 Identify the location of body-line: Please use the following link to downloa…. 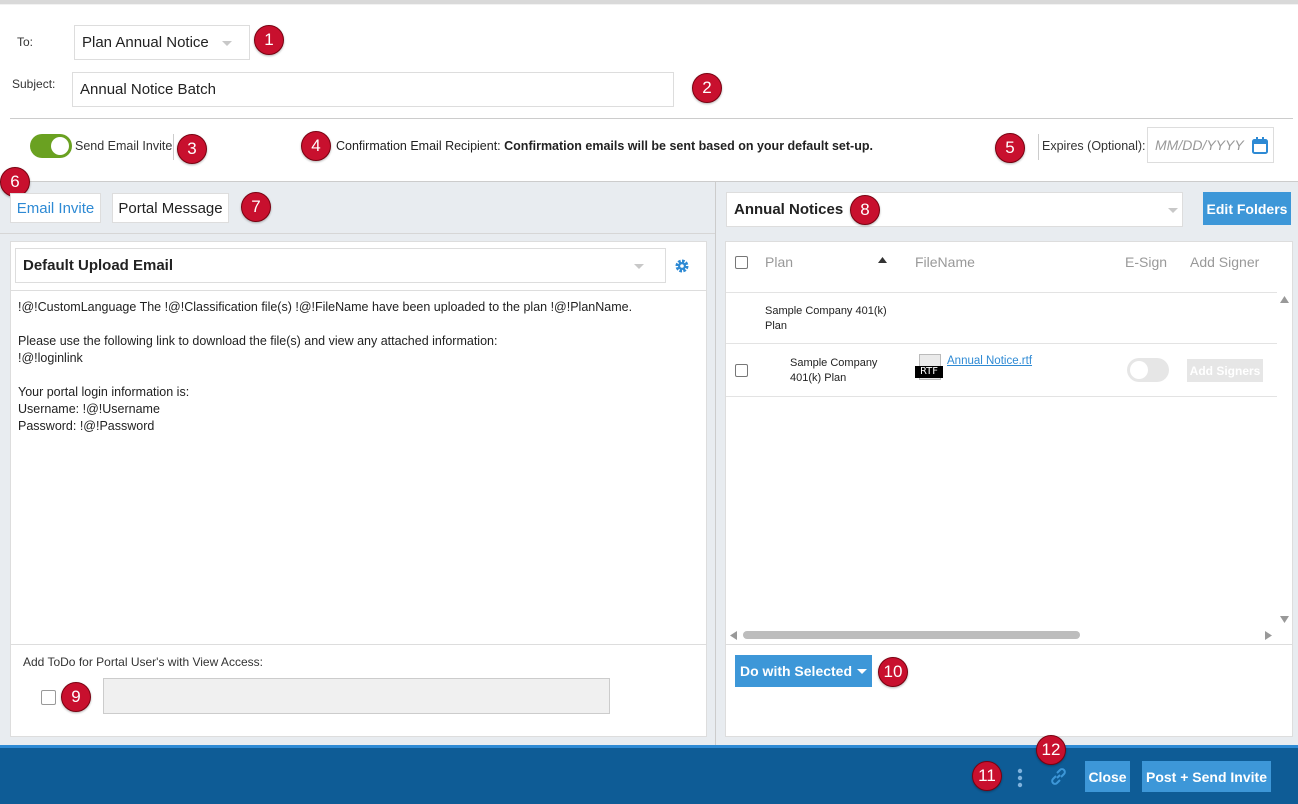
(258, 341).